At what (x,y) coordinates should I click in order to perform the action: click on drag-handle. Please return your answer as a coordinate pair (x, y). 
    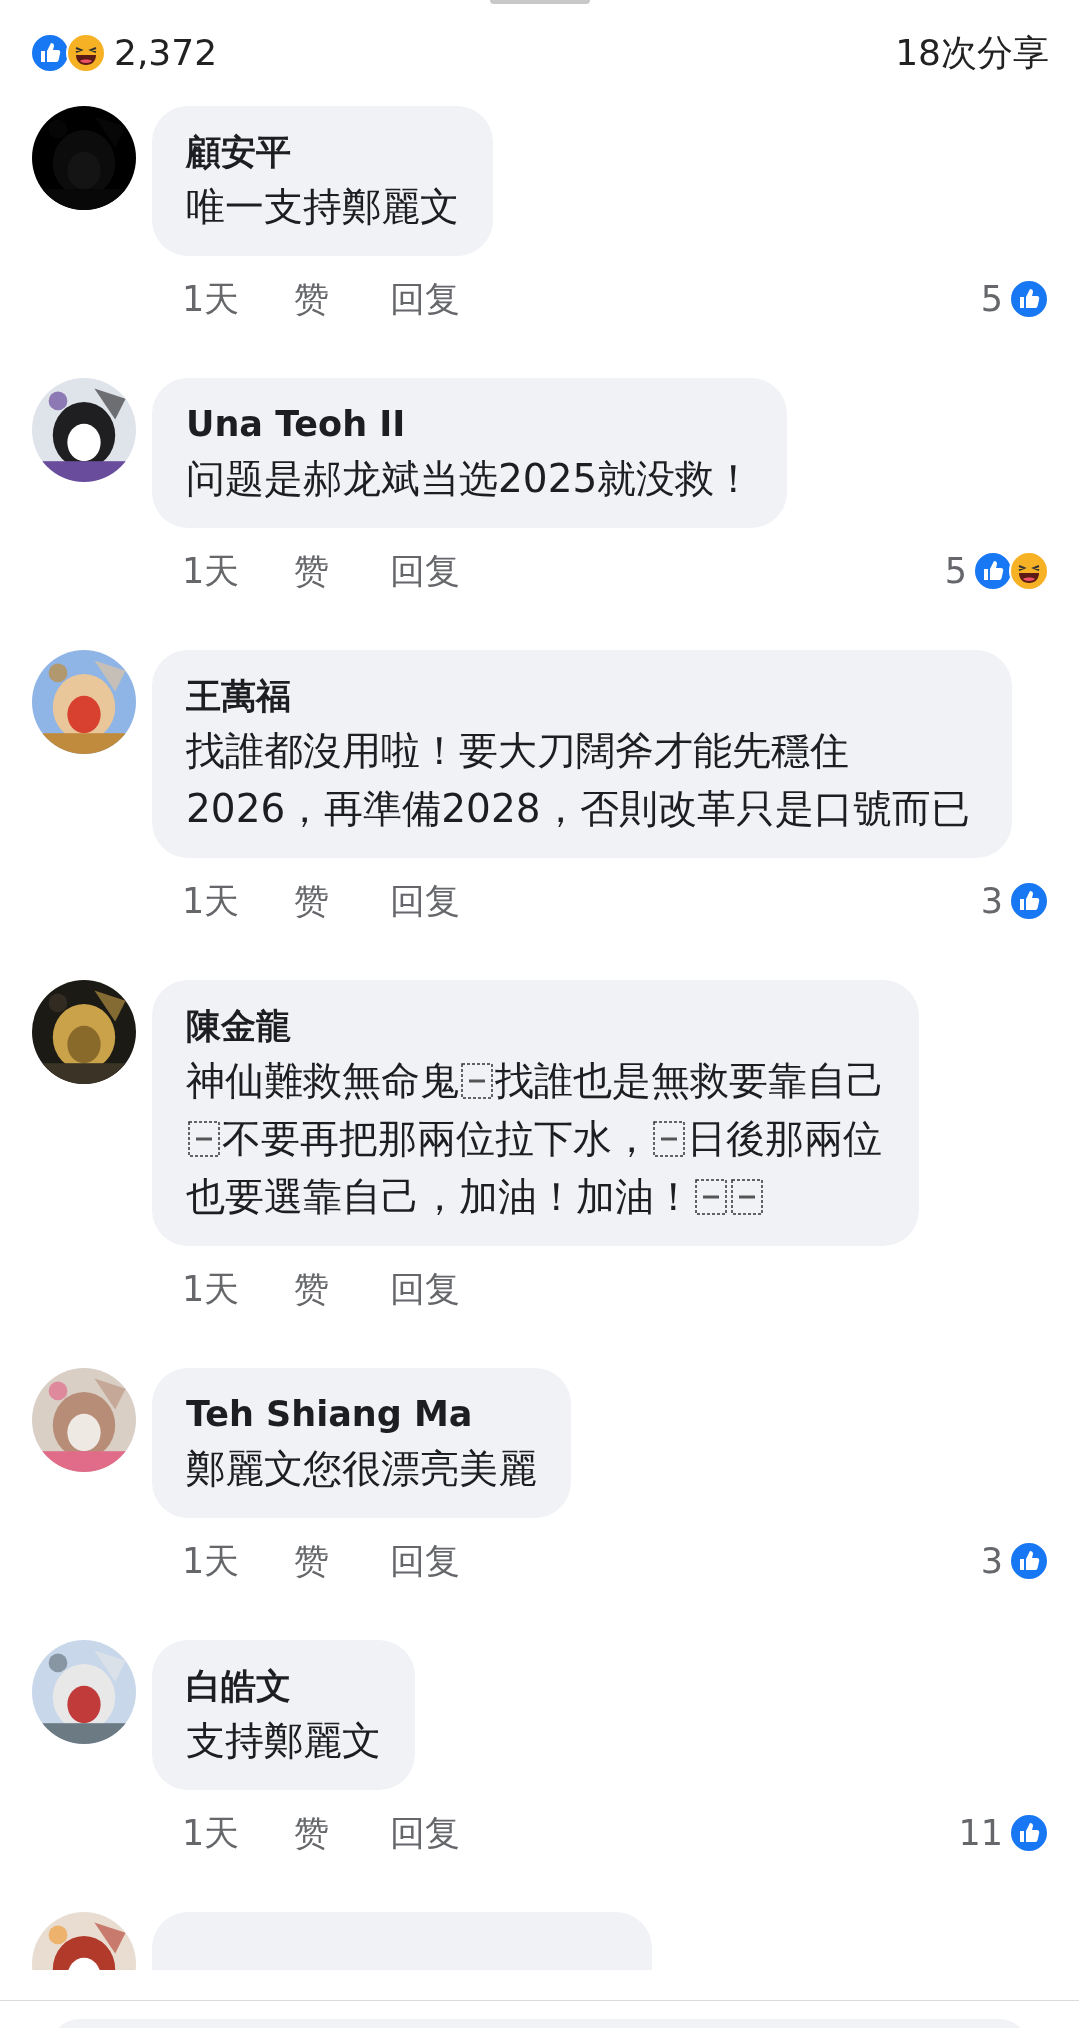
    Looking at the image, I should click on (539, 2).